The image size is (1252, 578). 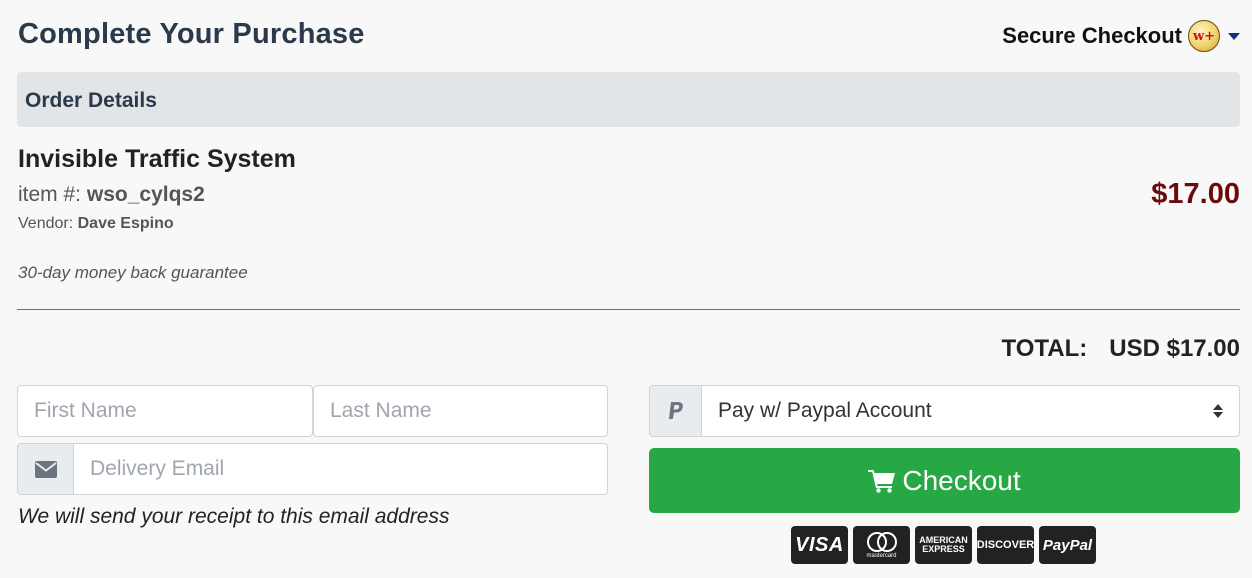 I want to click on visa-logo: VISA, so click(x=819, y=545).